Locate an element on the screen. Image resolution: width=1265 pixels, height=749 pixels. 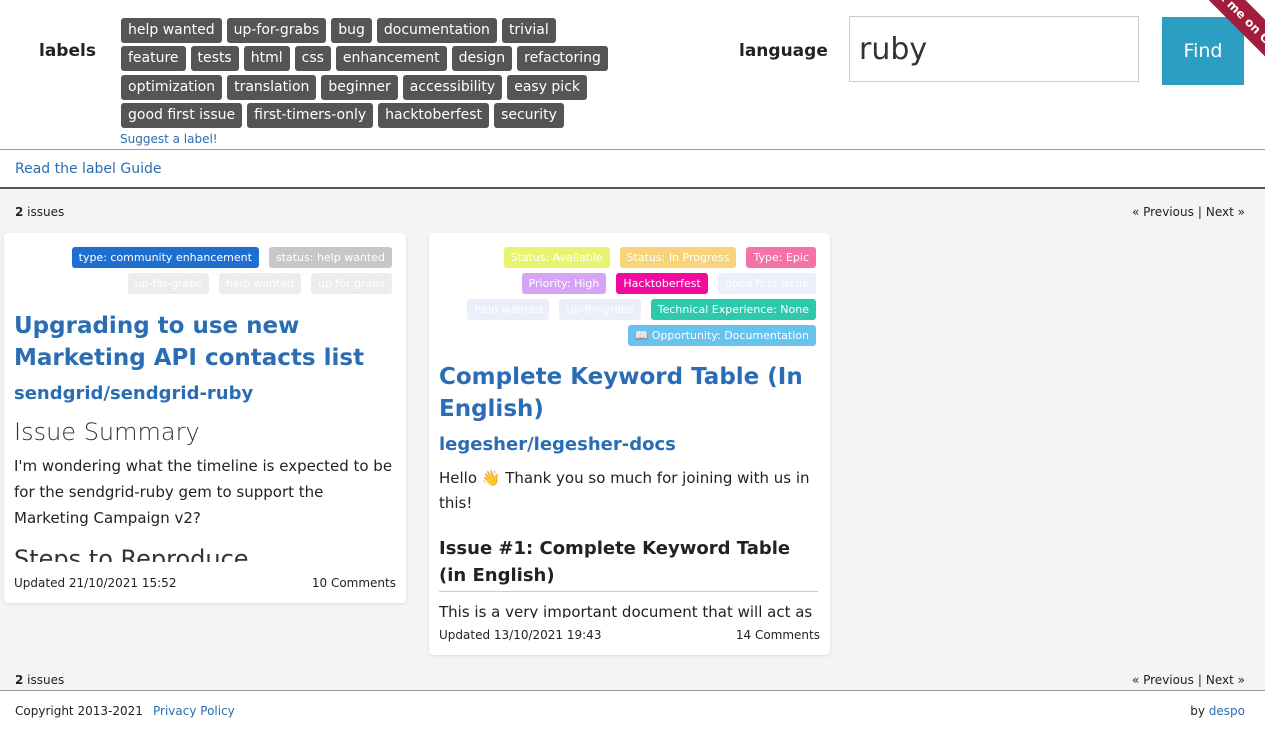
issue-repo-link: legesher/legesher-docs is located at coordinates (557, 444).